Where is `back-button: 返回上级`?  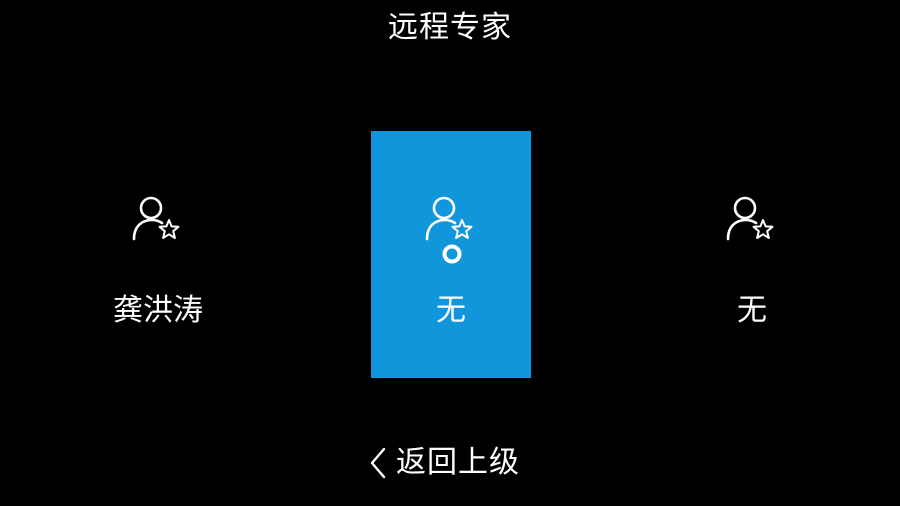 back-button: 返回上级 is located at coordinates (444, 463).